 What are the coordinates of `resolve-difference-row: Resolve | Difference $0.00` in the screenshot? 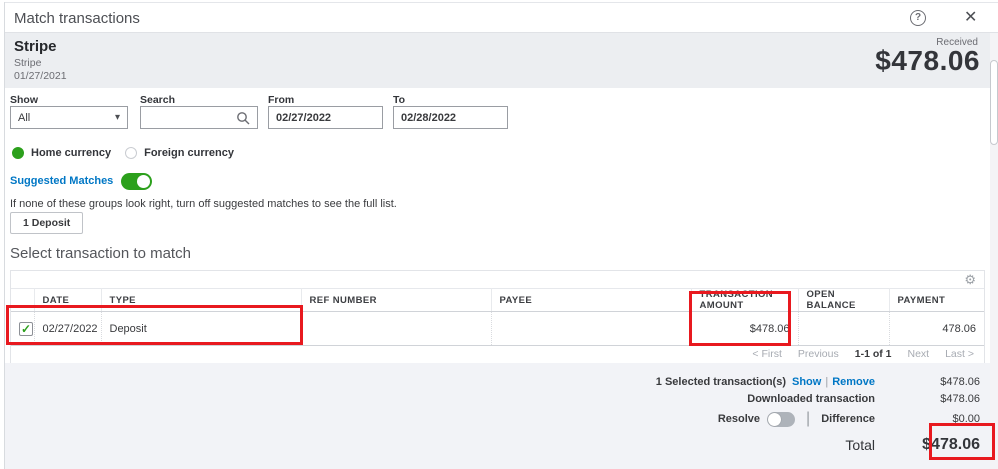 It's located at (849, 419).